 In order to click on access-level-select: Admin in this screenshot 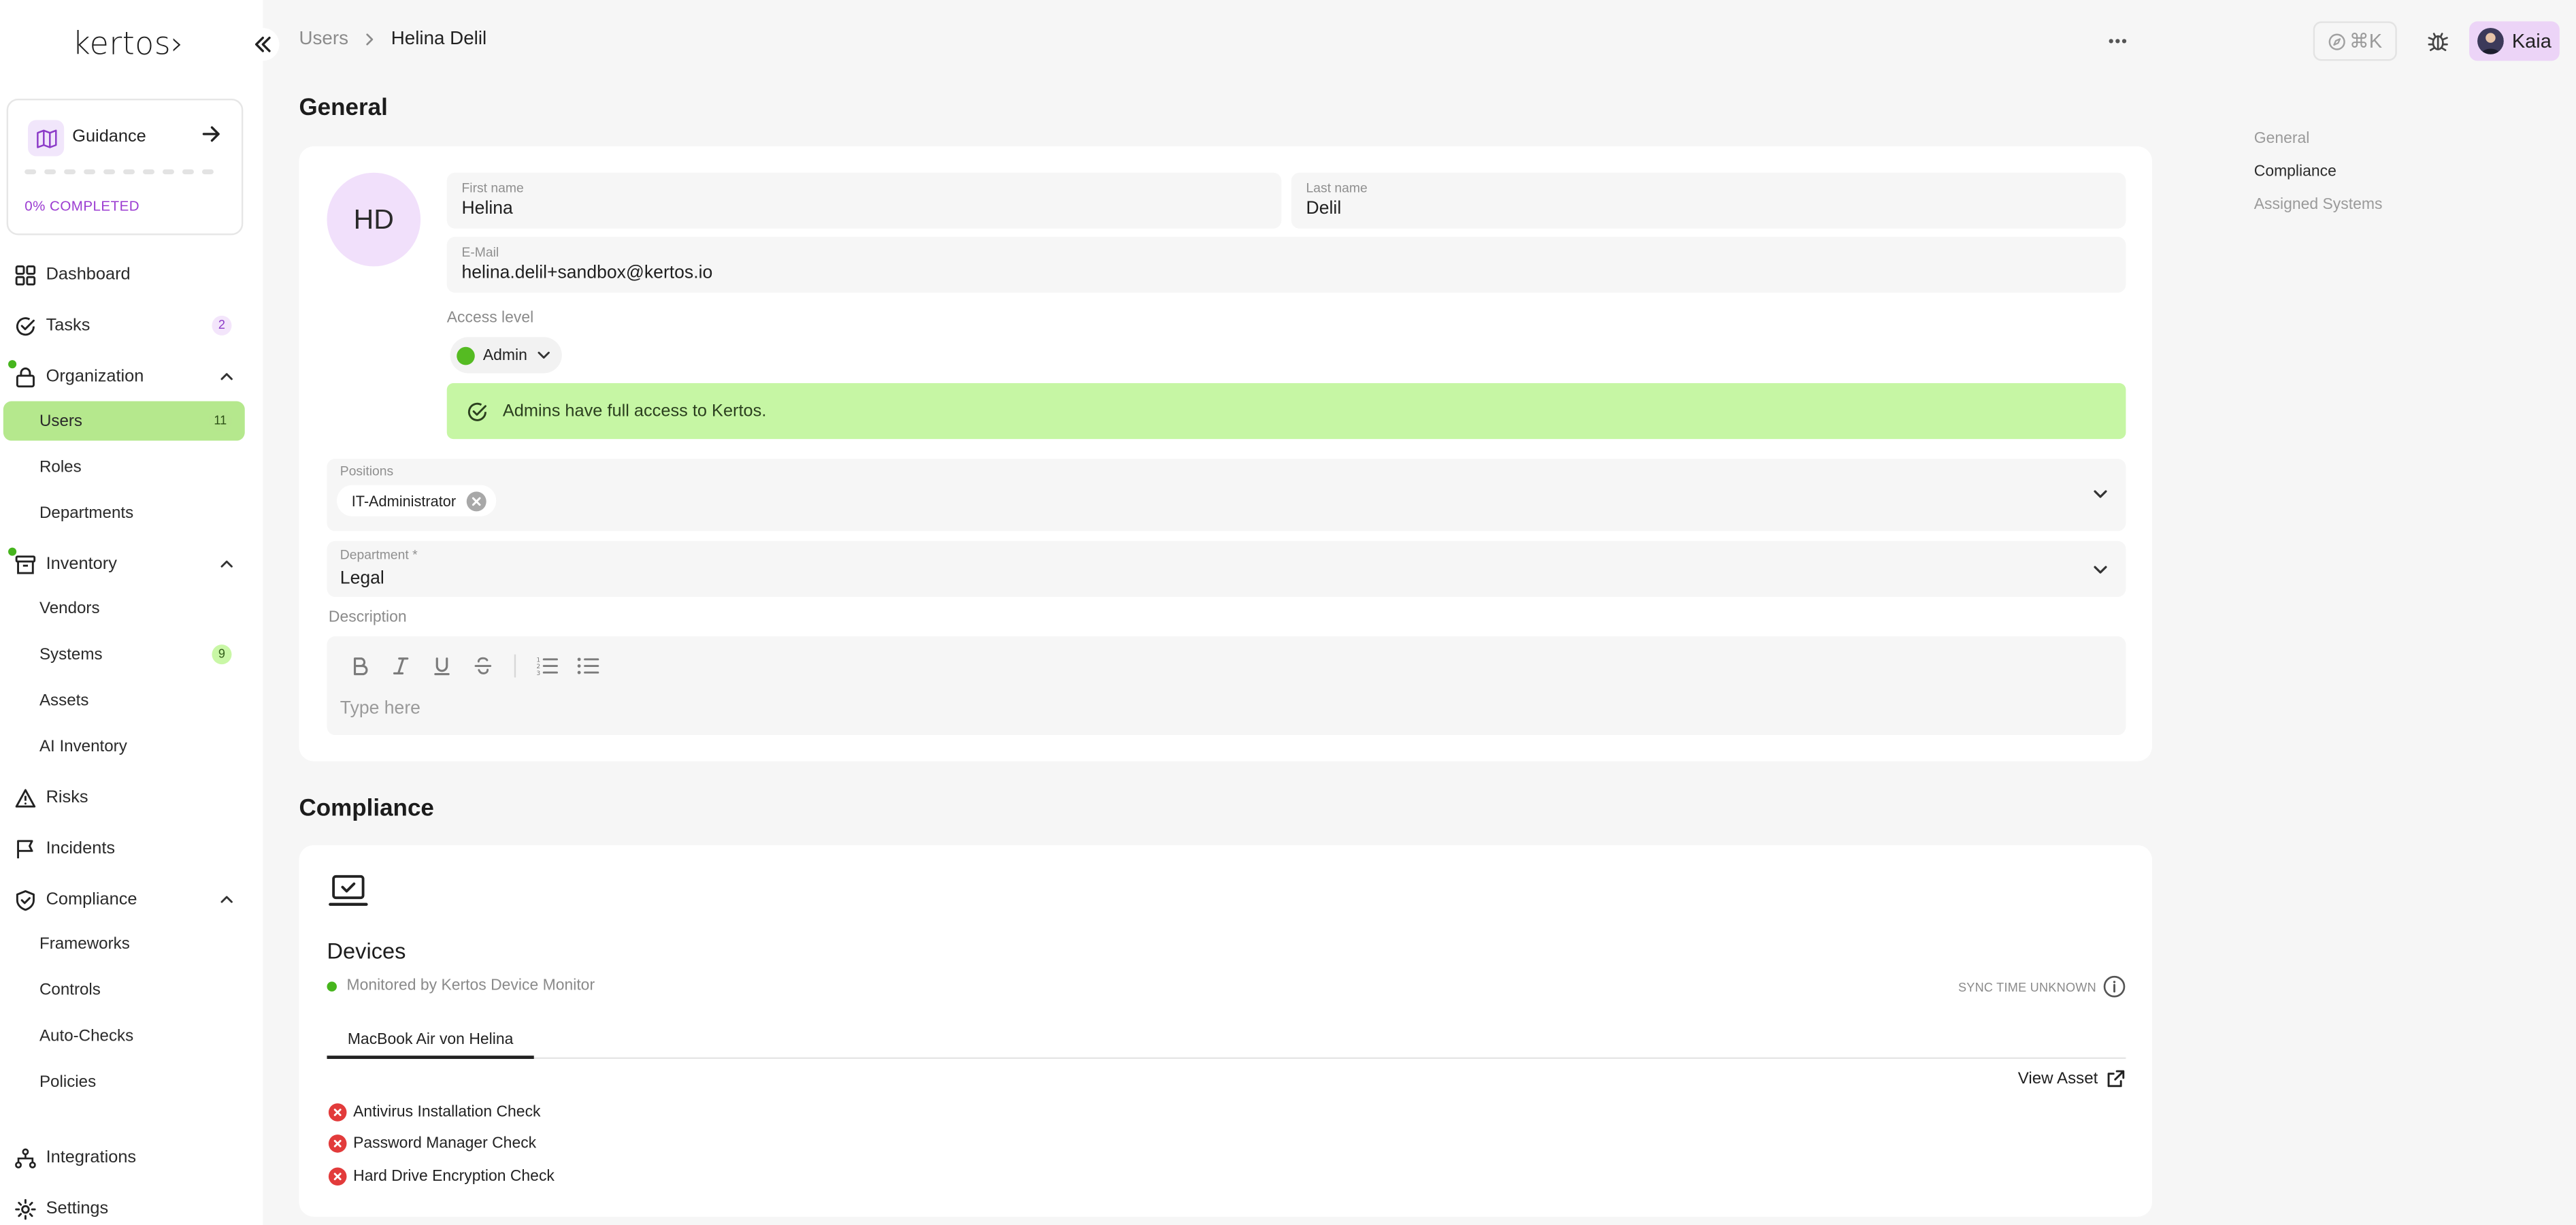, I will do `click(506, 356)`.